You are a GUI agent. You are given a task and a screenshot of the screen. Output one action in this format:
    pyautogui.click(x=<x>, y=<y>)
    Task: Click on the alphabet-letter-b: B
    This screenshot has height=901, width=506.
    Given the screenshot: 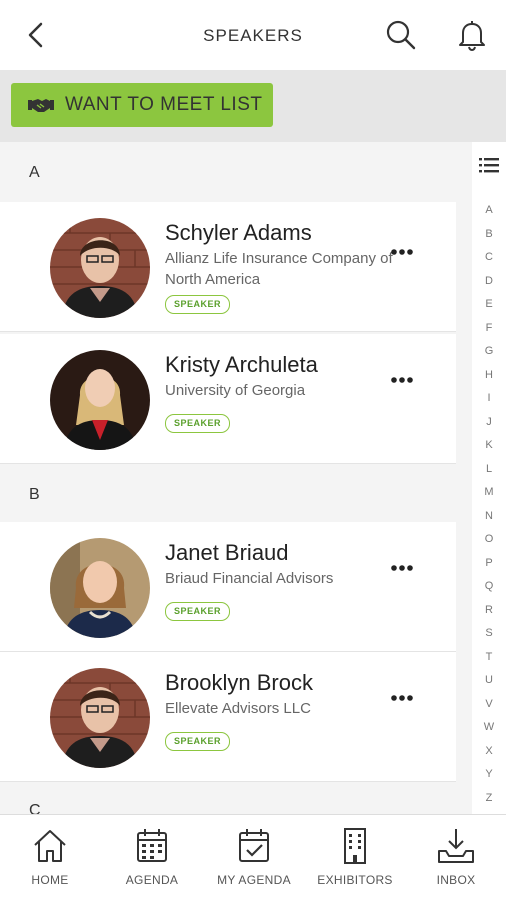 What is the action you would take?
    pyautogui.click(x=489, y=240)
    